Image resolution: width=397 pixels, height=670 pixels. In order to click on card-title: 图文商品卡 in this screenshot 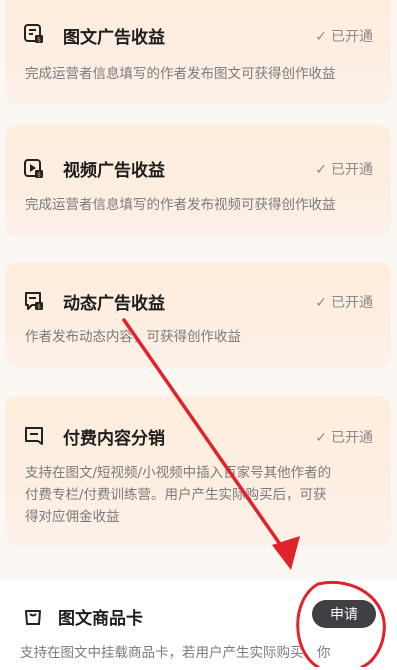, I will do `click(100, 619)`.